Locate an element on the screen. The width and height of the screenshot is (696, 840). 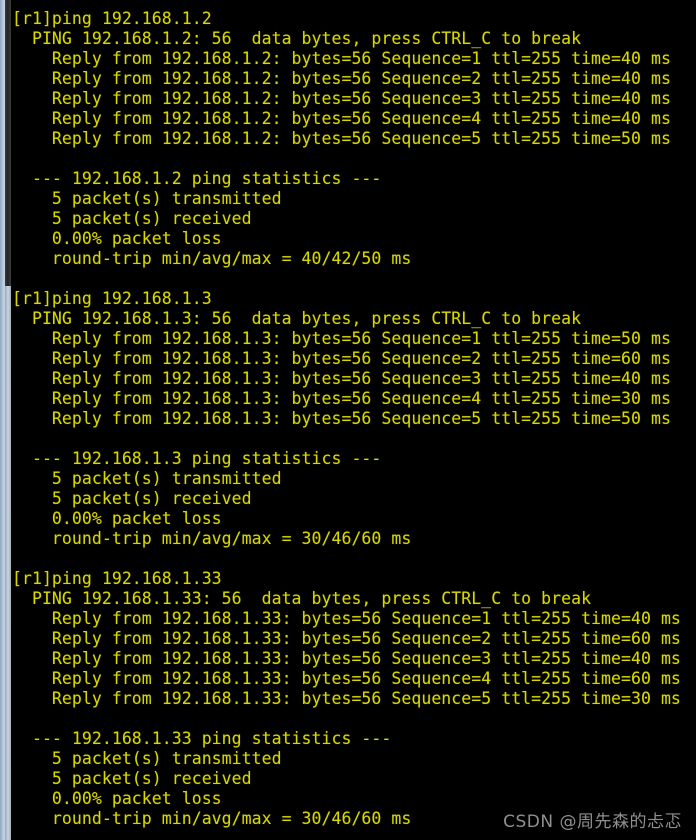
terminal-line: round-trip min/avg/max = 40/42/50 ms is located at coordinates (212, 258).